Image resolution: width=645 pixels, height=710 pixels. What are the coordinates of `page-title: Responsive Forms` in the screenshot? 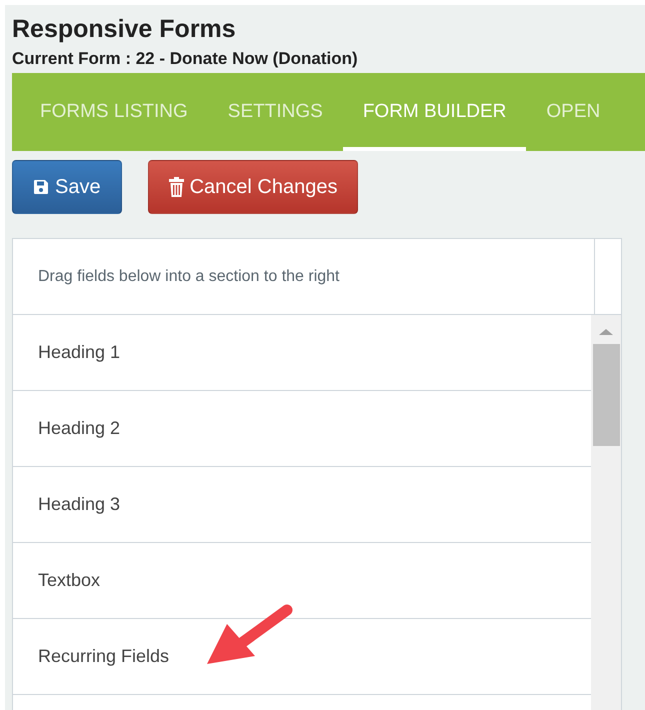 It's located at (124, 28).